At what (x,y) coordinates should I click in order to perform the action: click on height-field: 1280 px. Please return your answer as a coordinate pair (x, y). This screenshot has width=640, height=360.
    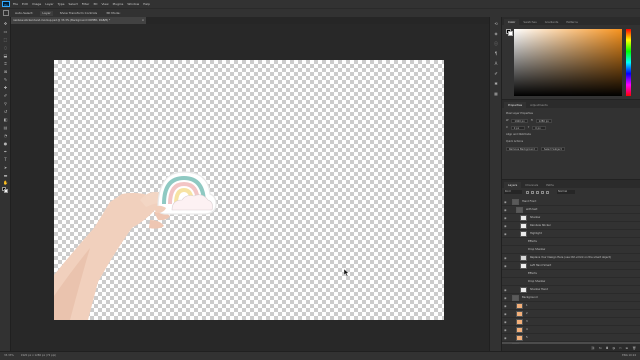
    Looking at the image, I should click on (543, 120).